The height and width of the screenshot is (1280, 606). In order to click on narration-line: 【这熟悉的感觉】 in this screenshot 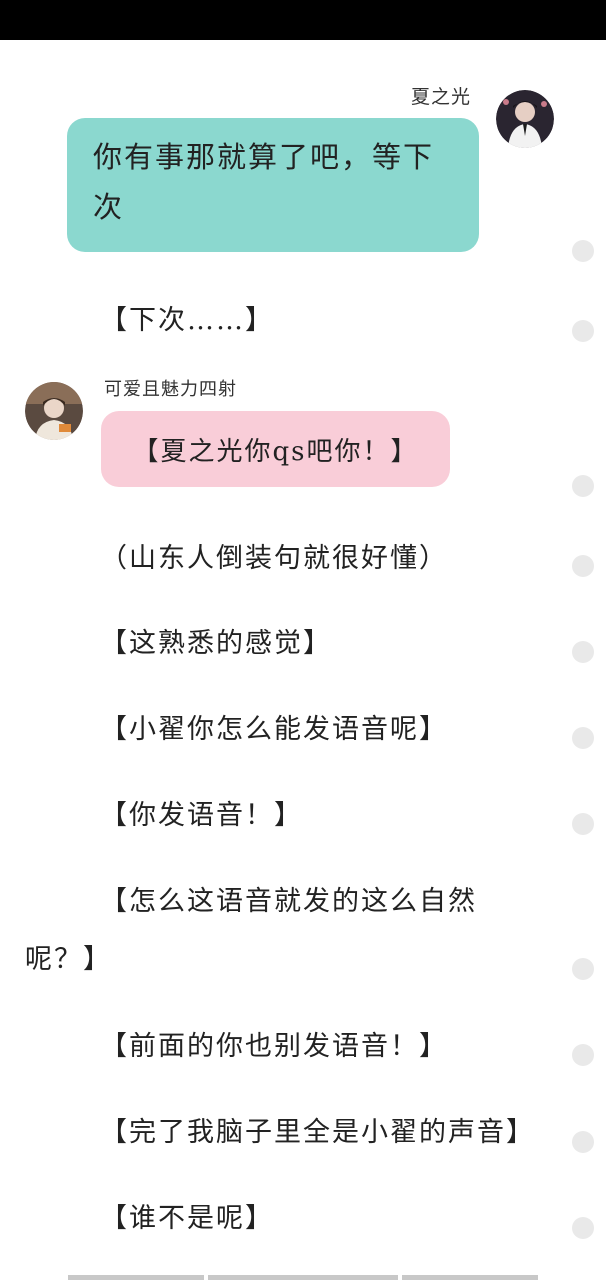, I will do `click(216, 643)`.